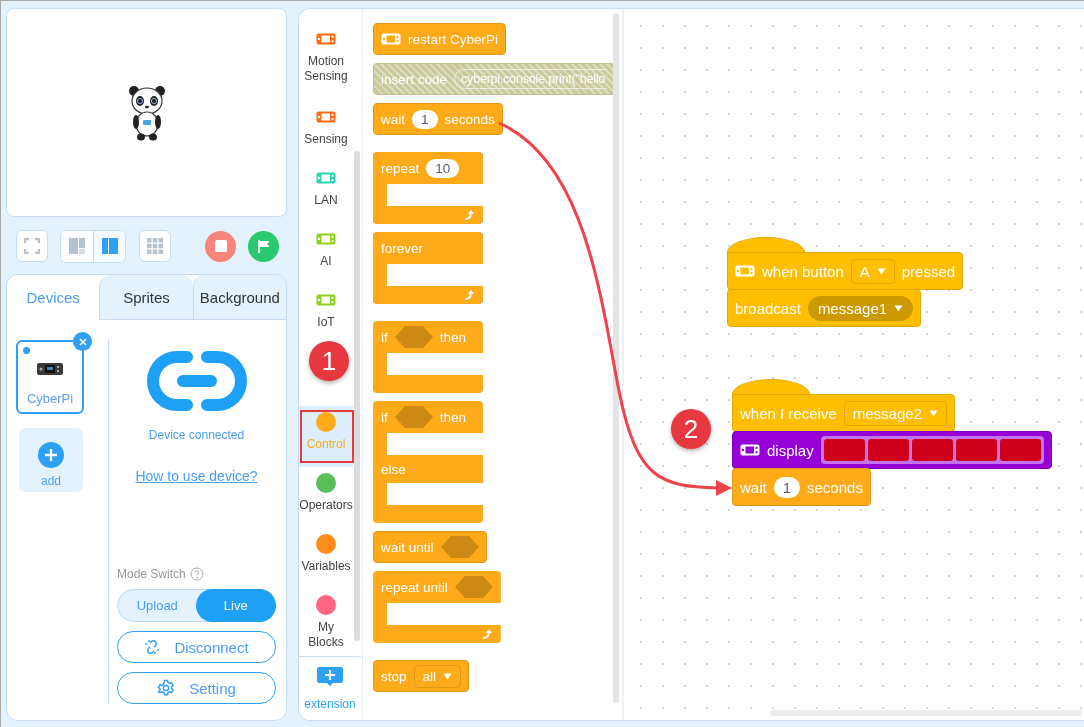 The image size is (1084, 727). Describe the element at coordinates (437, 607) in the screenshot. I see `loop-block: repeat until` at that location.